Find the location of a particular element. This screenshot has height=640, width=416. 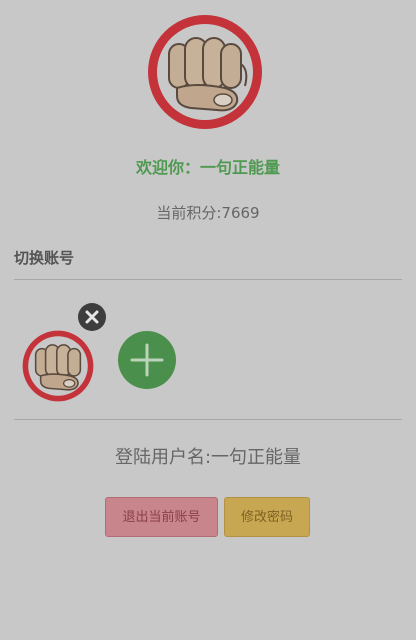

points-text: 当前积分:7669 is located at coordinates (208, 213).